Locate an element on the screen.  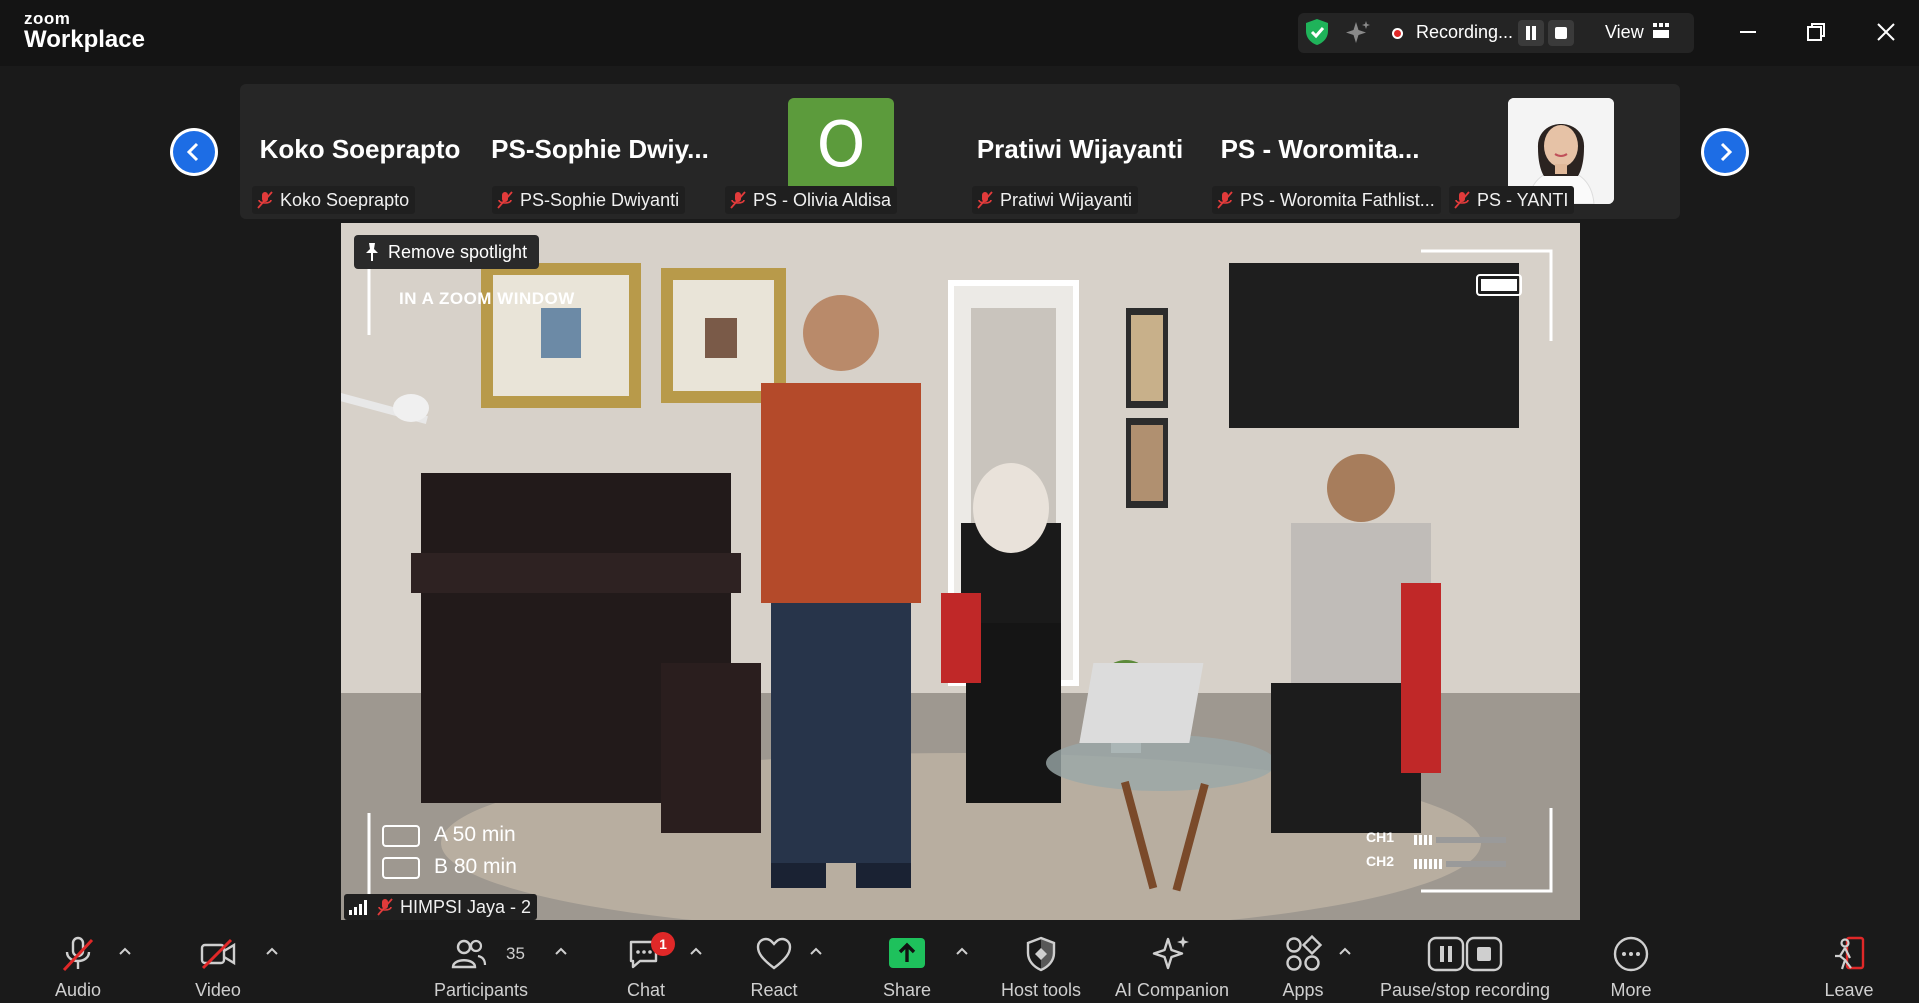
brand-small: zoom is located at coordinates (47, 18).